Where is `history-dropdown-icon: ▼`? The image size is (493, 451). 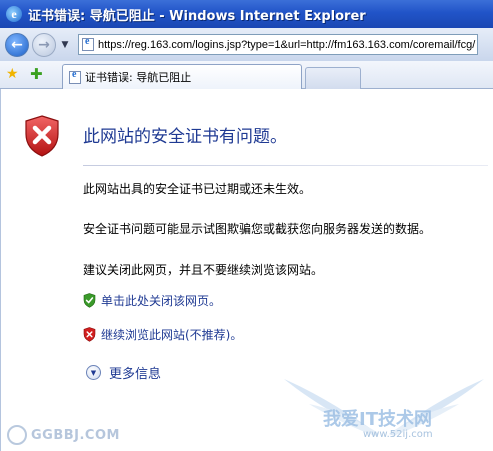 history-dropdown-icon: ▼ is located at coordinates (65, 45).